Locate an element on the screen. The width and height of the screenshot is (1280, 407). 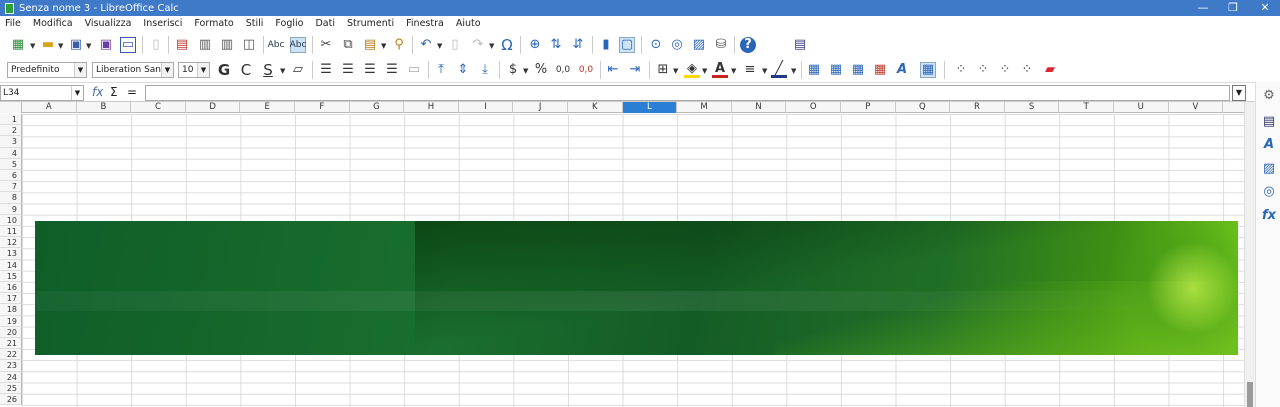
column-header: S is located at coordinates (1032, 107).